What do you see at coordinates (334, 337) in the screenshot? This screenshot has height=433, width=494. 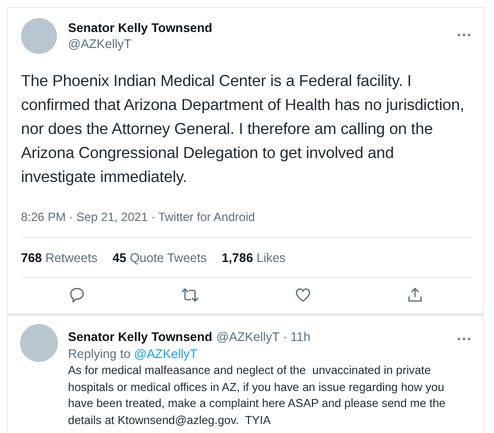 I see `author-handle: @AZKellyT · 11h` at bounding box center [334, 337].